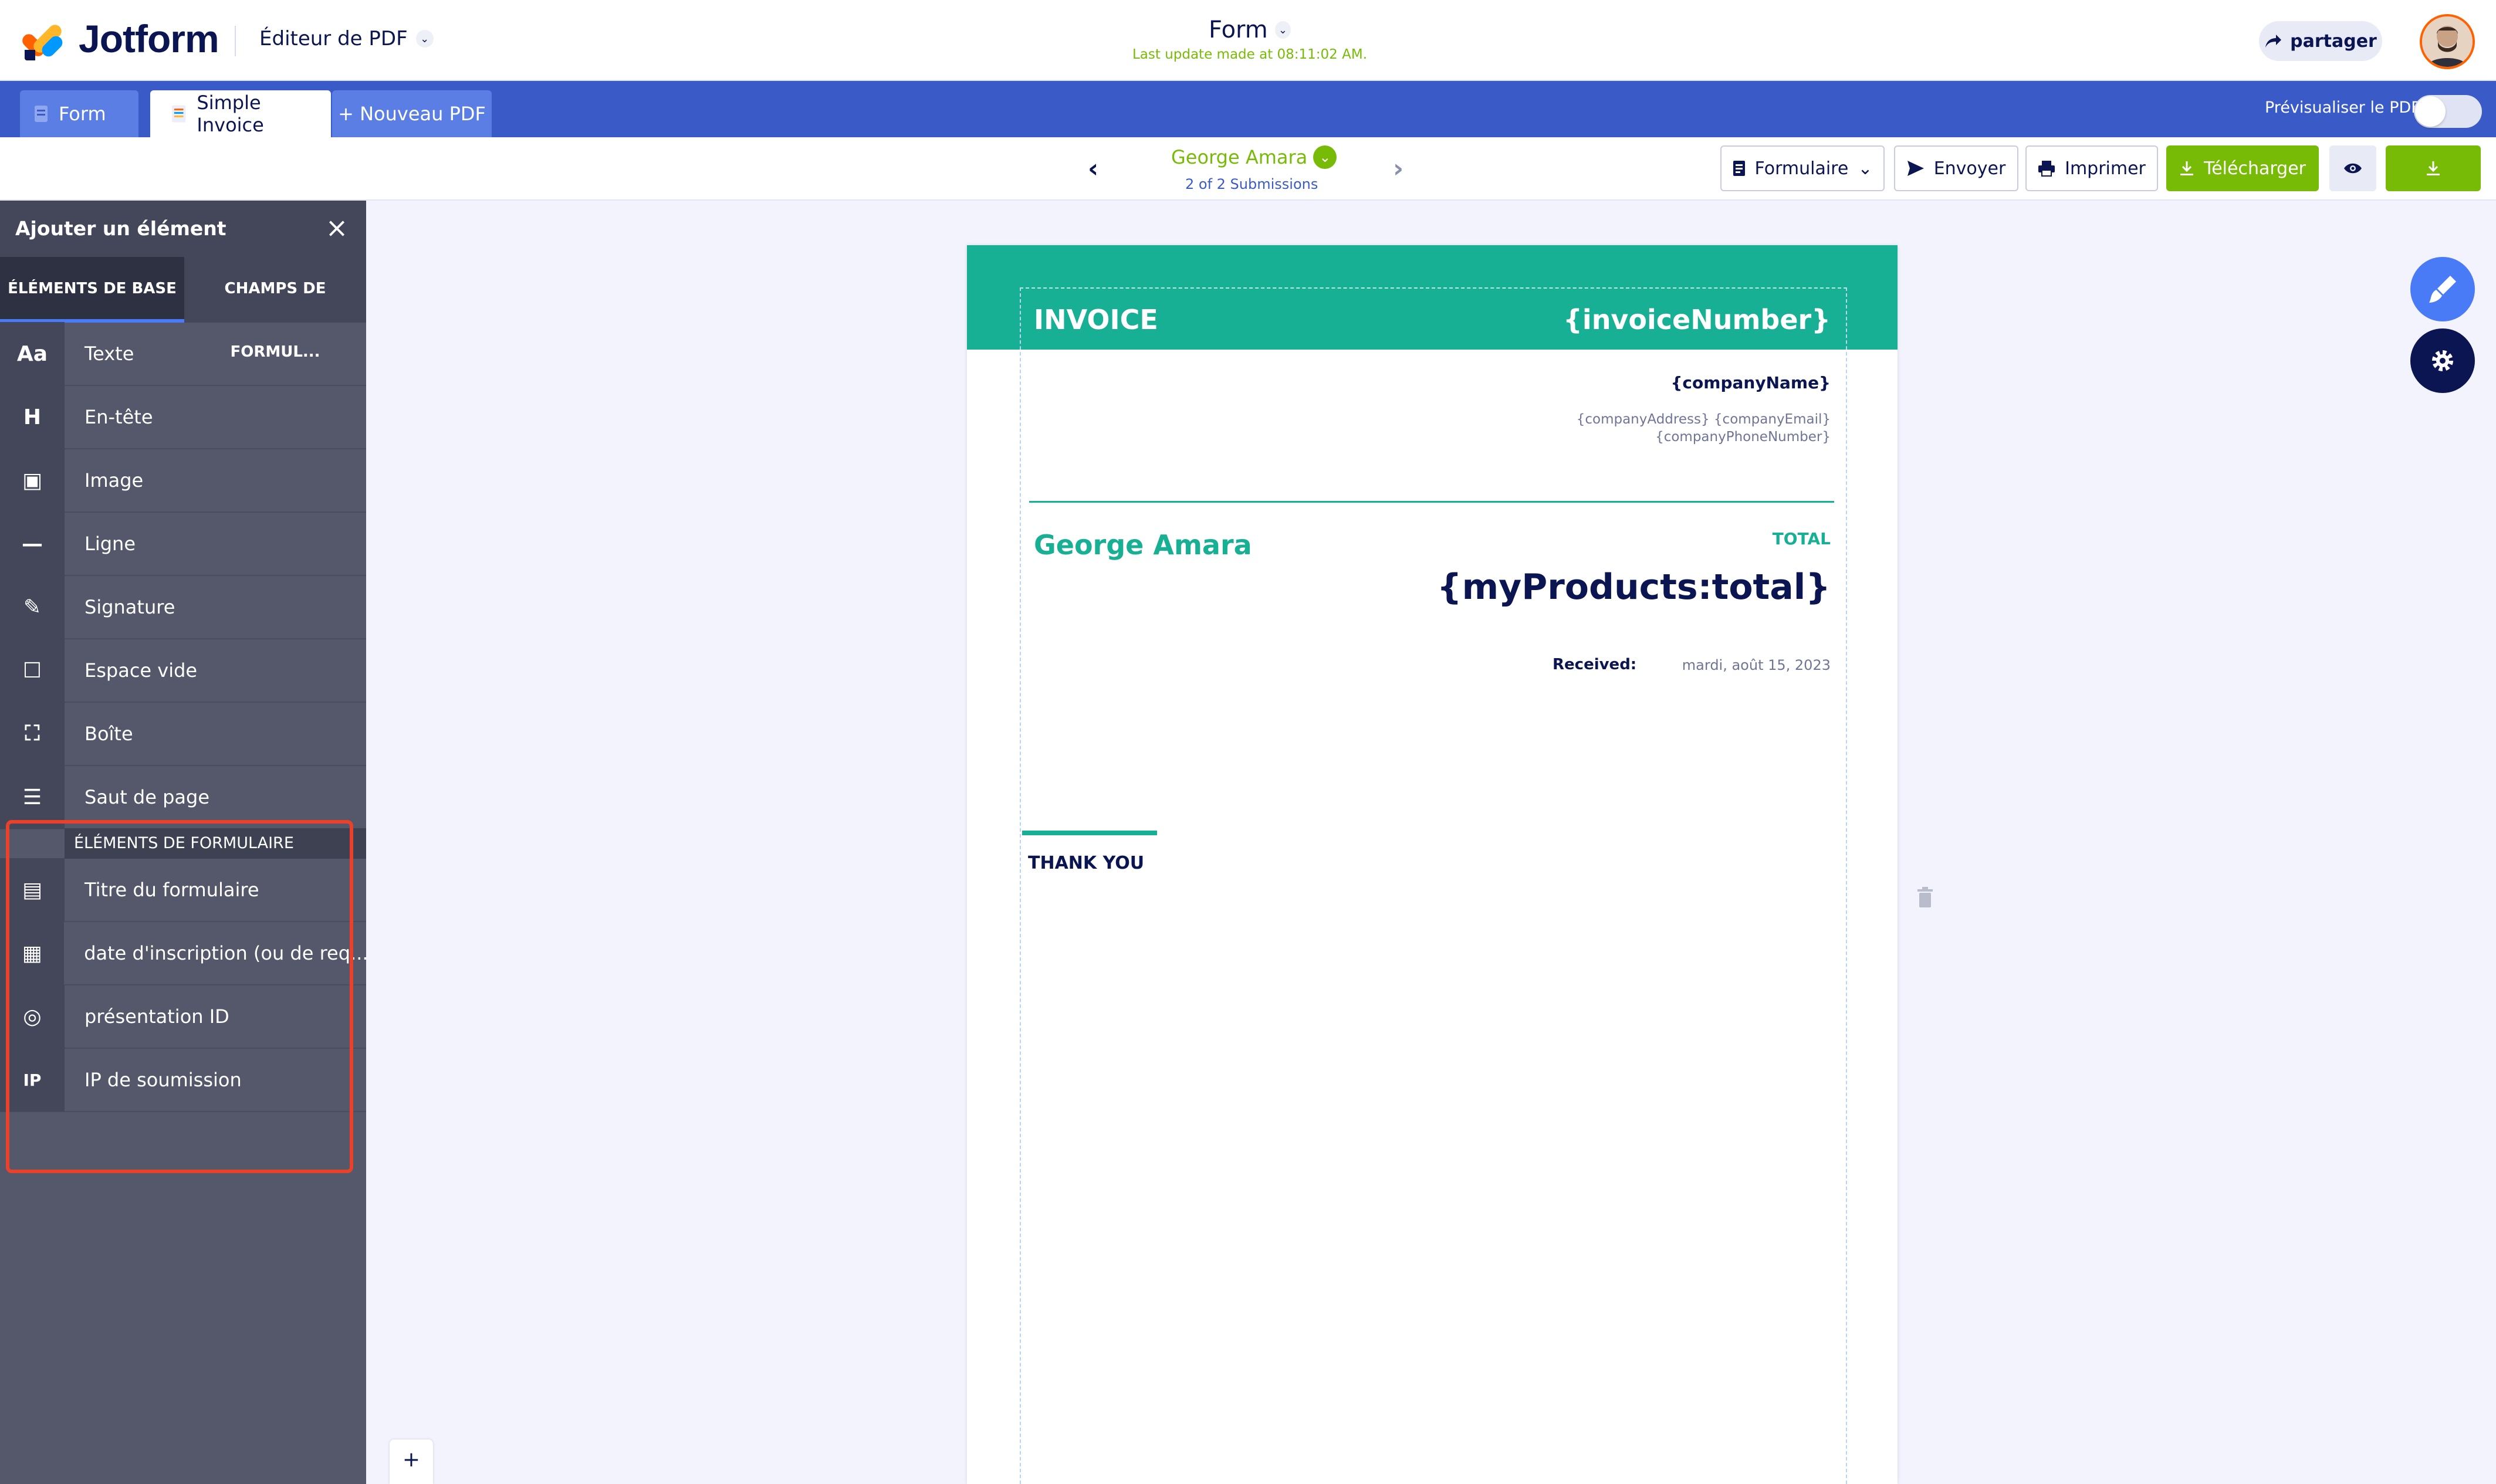 The height and width of the screenshot is (1484, 2496). I want to click on header-divider, so click(235, 41).